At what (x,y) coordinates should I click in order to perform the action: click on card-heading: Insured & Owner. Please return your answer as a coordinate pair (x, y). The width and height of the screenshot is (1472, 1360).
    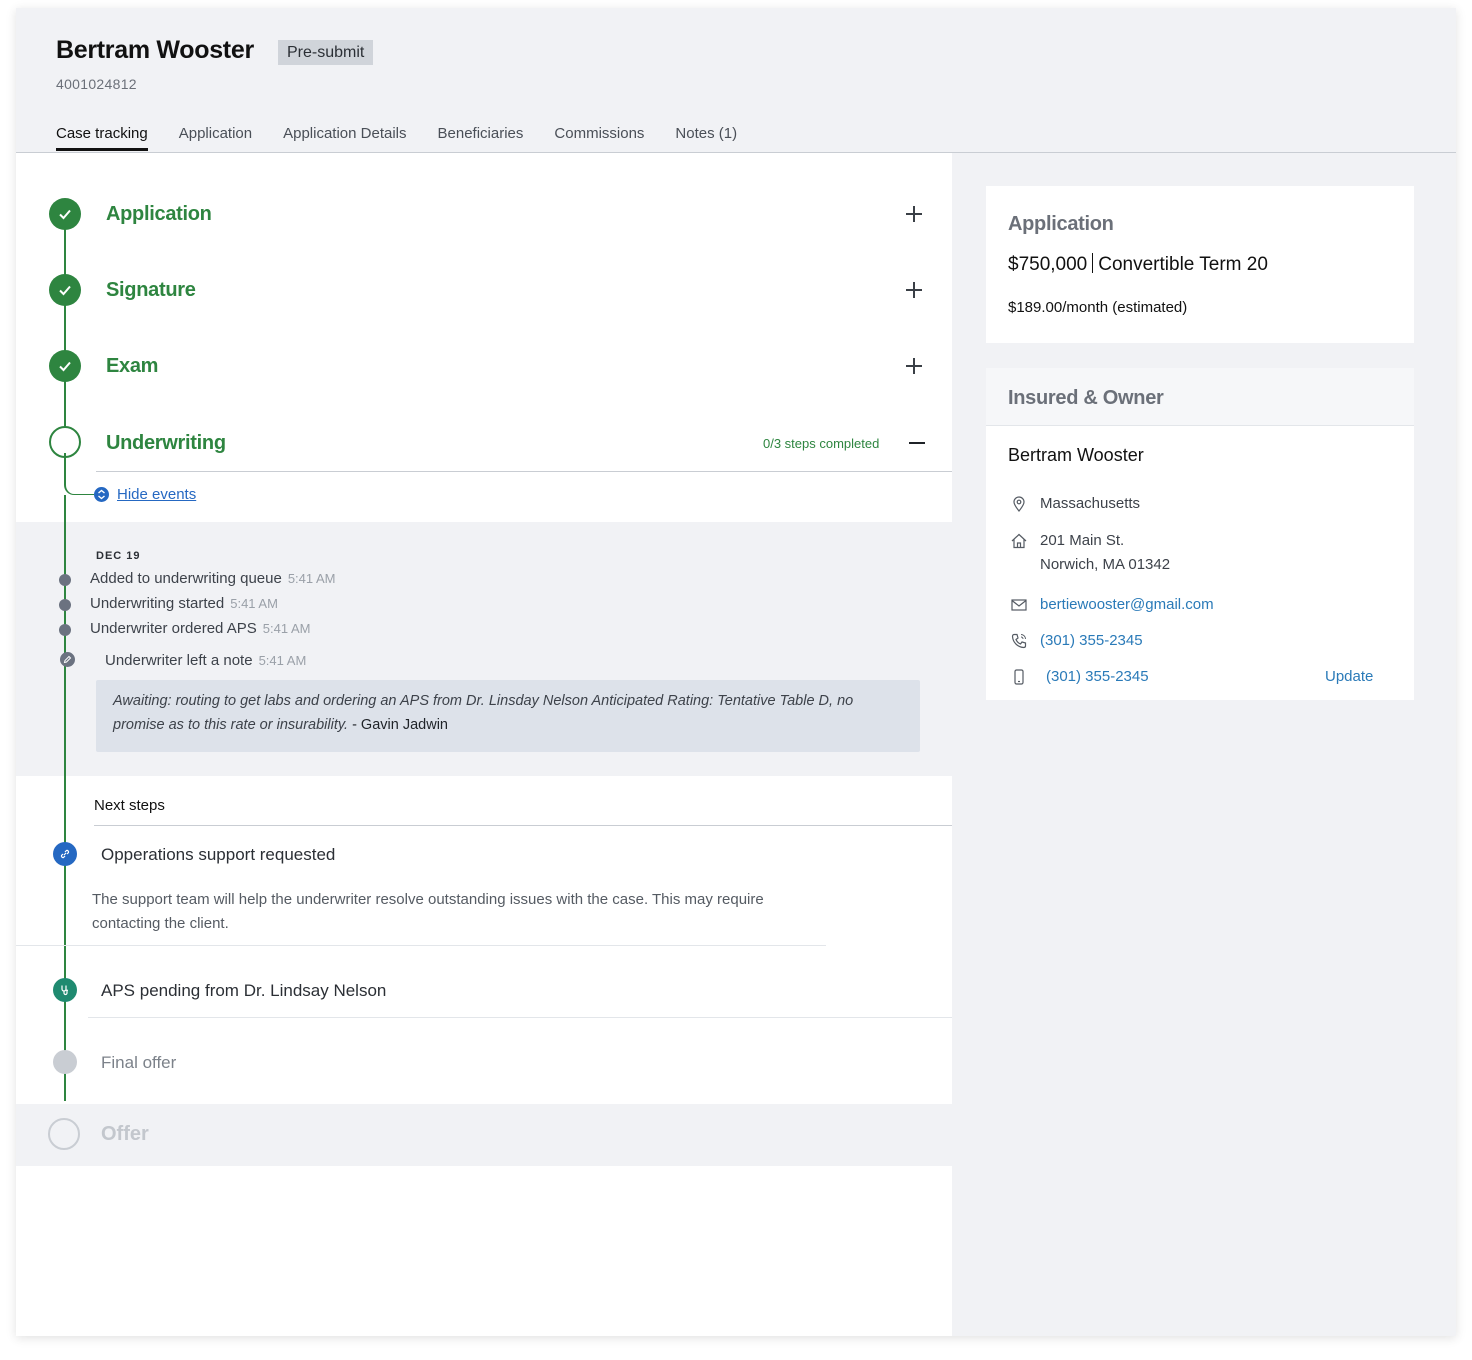
    Looking at the image, I should click on (1086, 398).